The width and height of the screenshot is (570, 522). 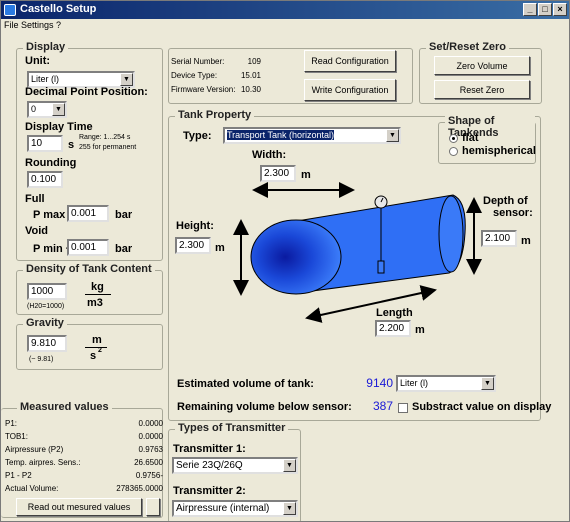 I want to click on length-input: 2.200, so click(x=393, y=328).